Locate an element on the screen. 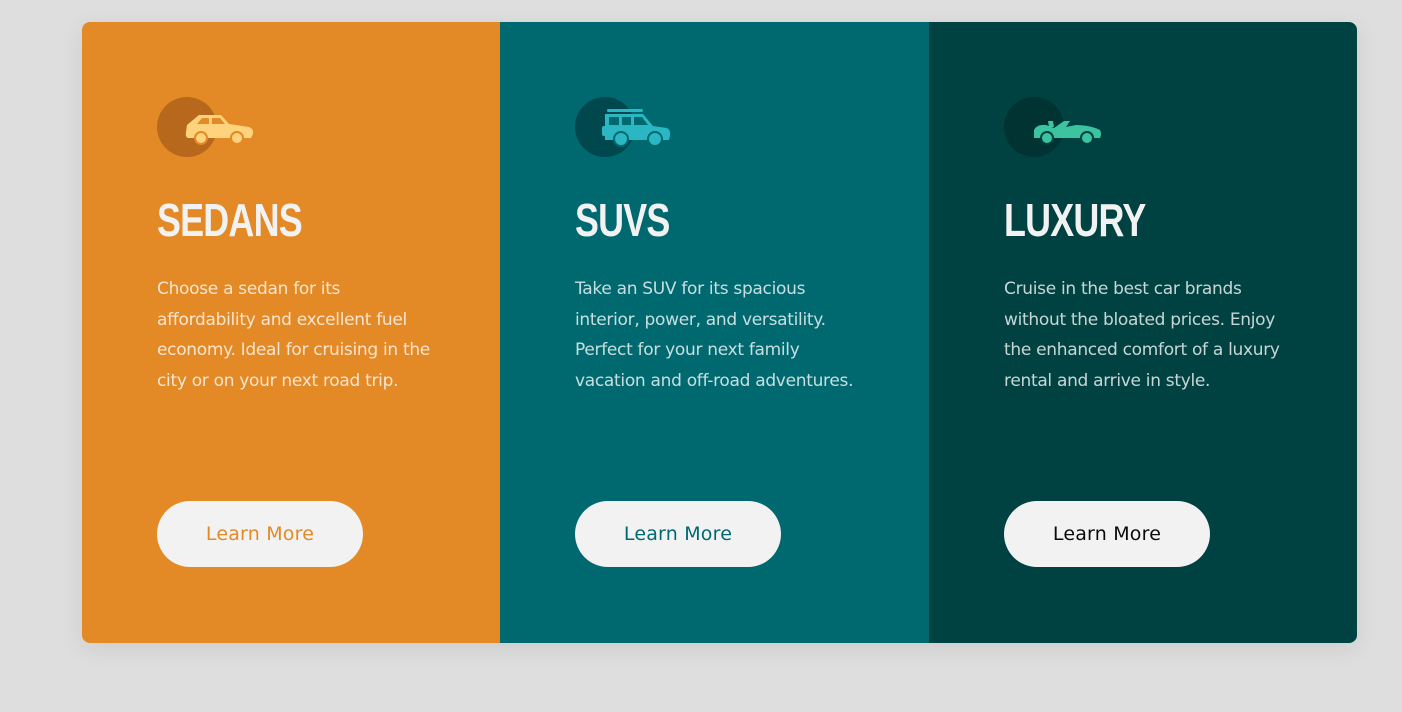  card-title: LUXURY is located at coordinates (1075, 220).